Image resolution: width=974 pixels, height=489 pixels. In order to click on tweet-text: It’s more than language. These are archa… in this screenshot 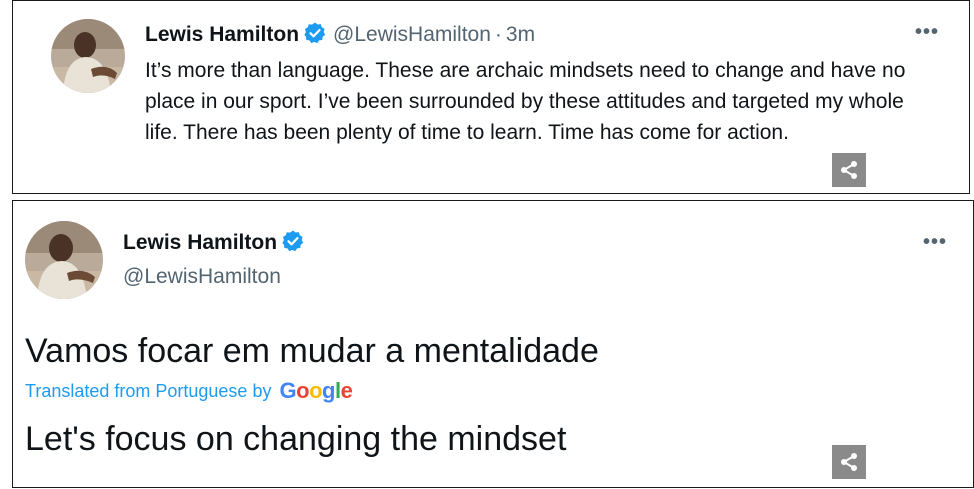, I will do `click(525, 101)`.